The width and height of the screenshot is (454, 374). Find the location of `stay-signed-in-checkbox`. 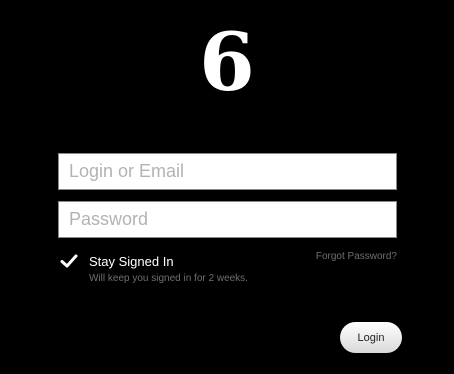

stay-signed-in-checkbox is located at coordinates (69, 261).